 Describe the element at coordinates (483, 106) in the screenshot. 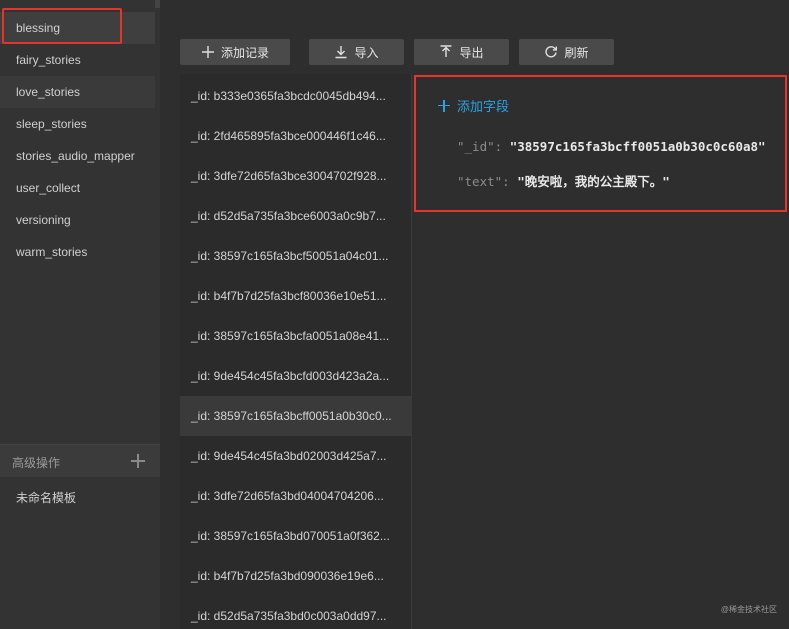

I see `add-field-label: 添加字段` at that location.